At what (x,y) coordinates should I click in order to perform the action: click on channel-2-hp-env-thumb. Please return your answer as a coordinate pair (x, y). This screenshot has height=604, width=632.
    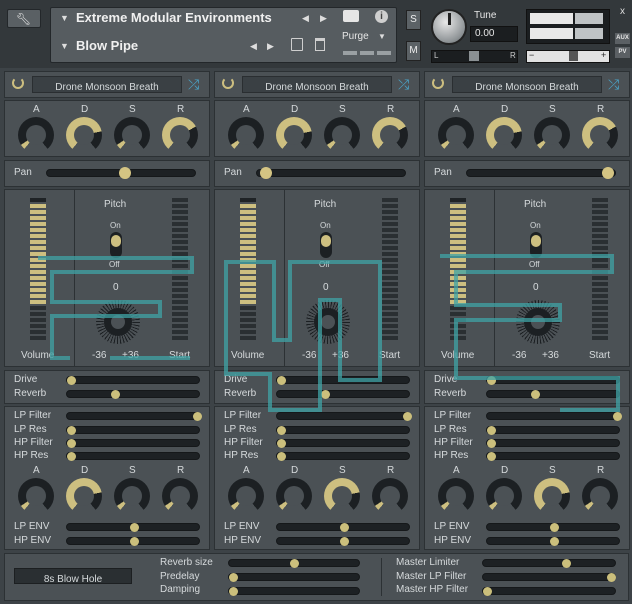
    Looking at the image, I should click on (344, 541).